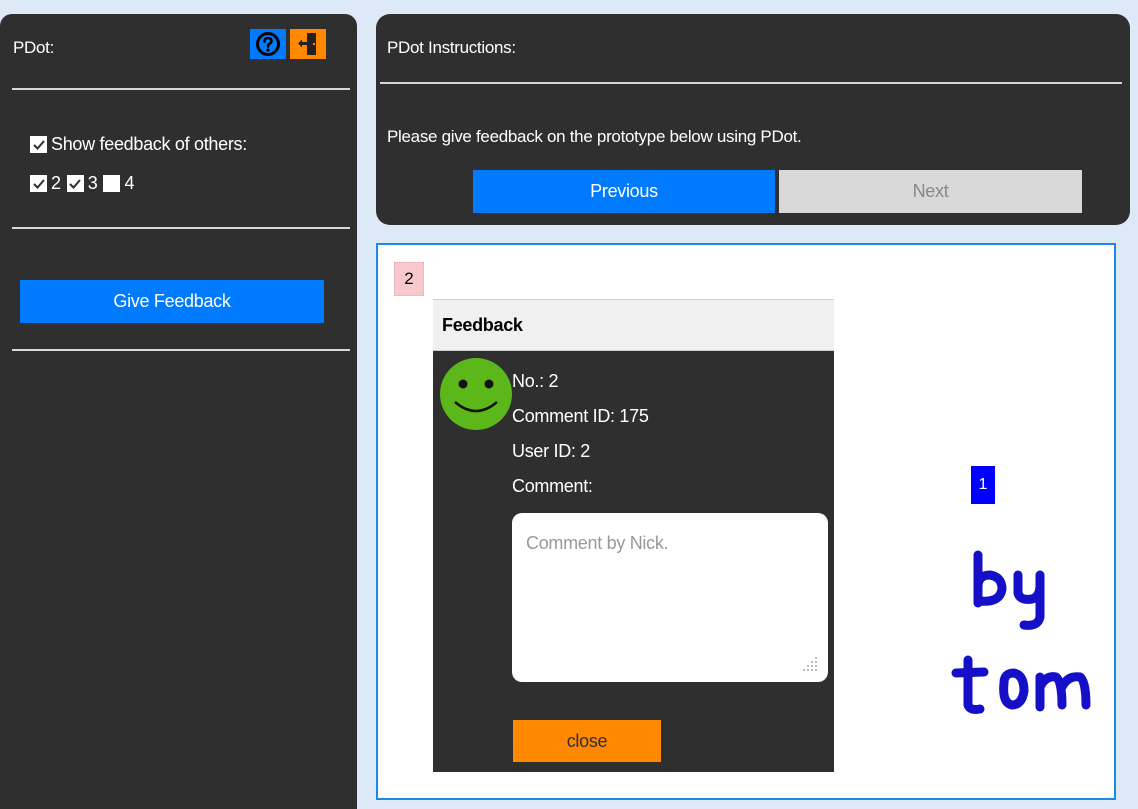  Describe the element at coordinates (92, 183) in the screenshot. I see `filter-label-3: 3` at that location.